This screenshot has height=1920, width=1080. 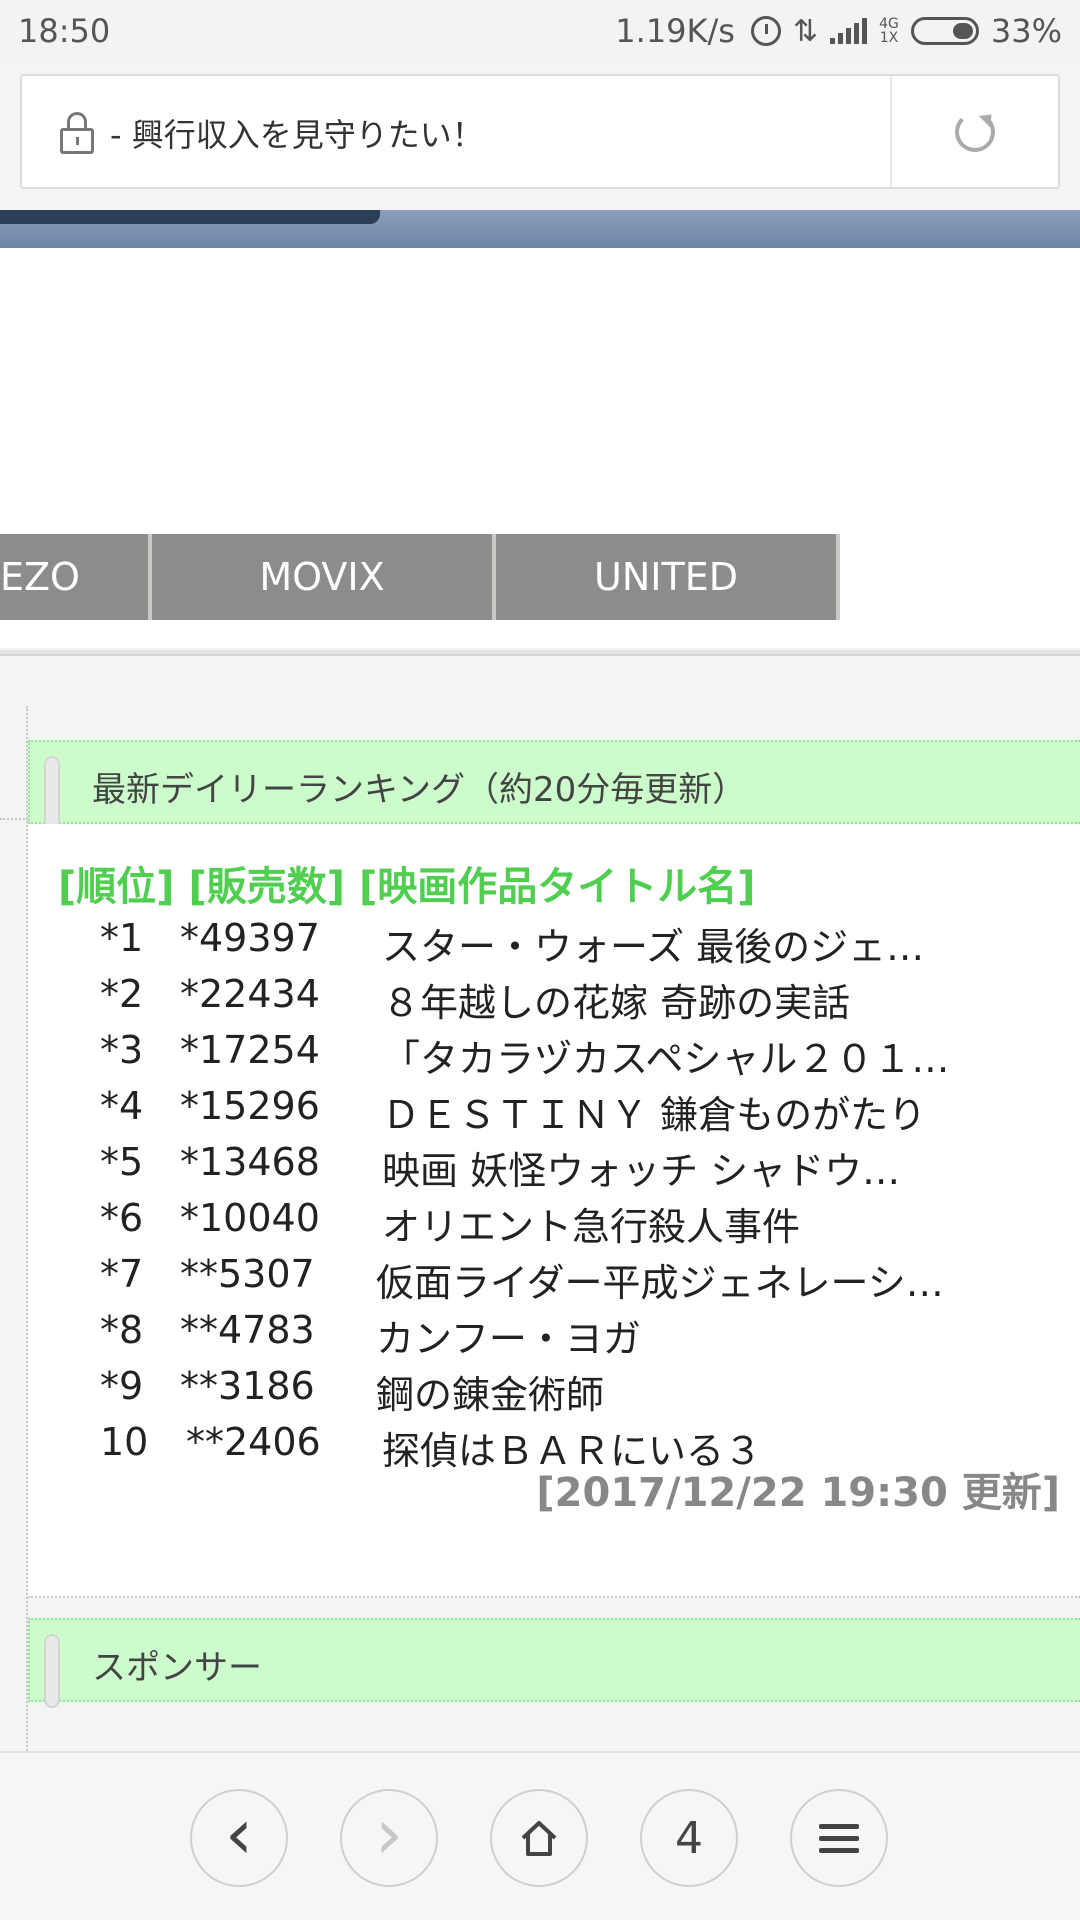 I want to click on browser-toolbar: ‹ › 4, so click(x=540, y=1835).